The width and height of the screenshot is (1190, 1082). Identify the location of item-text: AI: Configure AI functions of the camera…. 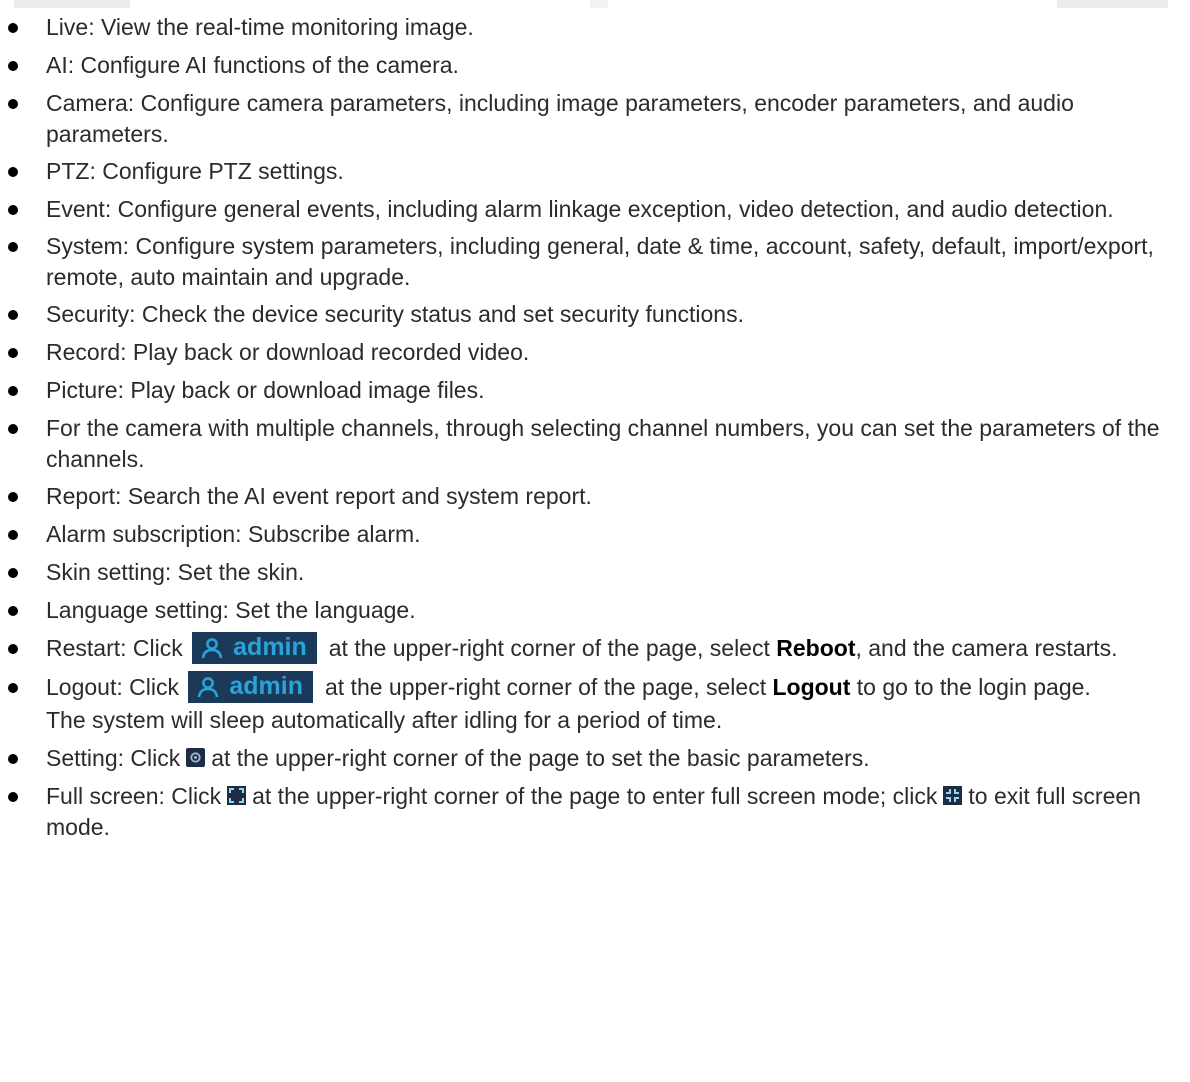
(252, 65).